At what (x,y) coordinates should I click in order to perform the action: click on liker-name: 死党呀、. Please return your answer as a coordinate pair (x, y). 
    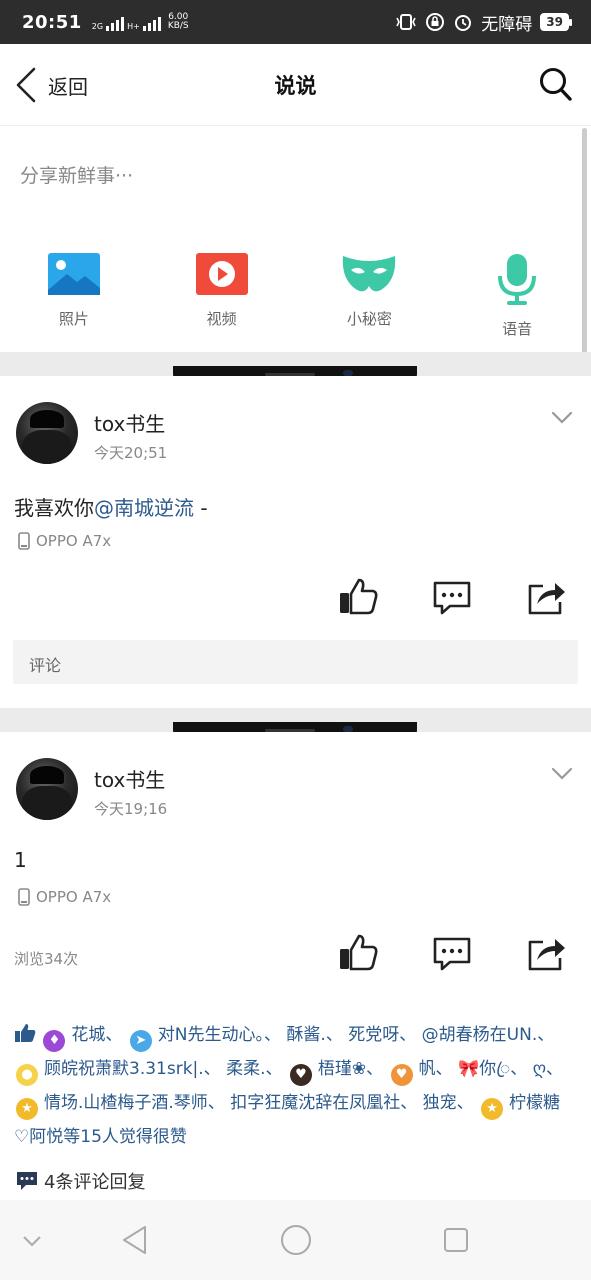
    Looking at the image, I should click on (382, 1035).